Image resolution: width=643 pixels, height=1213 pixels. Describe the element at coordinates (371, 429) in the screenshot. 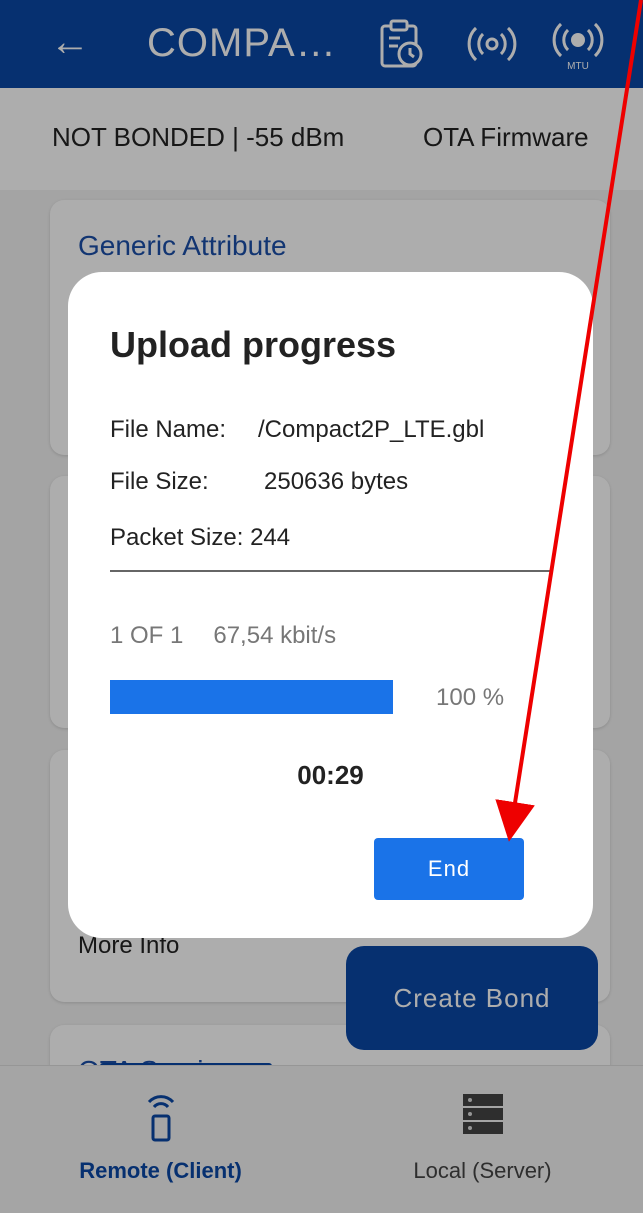

I see `file-name-value: /Compact2P_LTE.gbl` at that location.